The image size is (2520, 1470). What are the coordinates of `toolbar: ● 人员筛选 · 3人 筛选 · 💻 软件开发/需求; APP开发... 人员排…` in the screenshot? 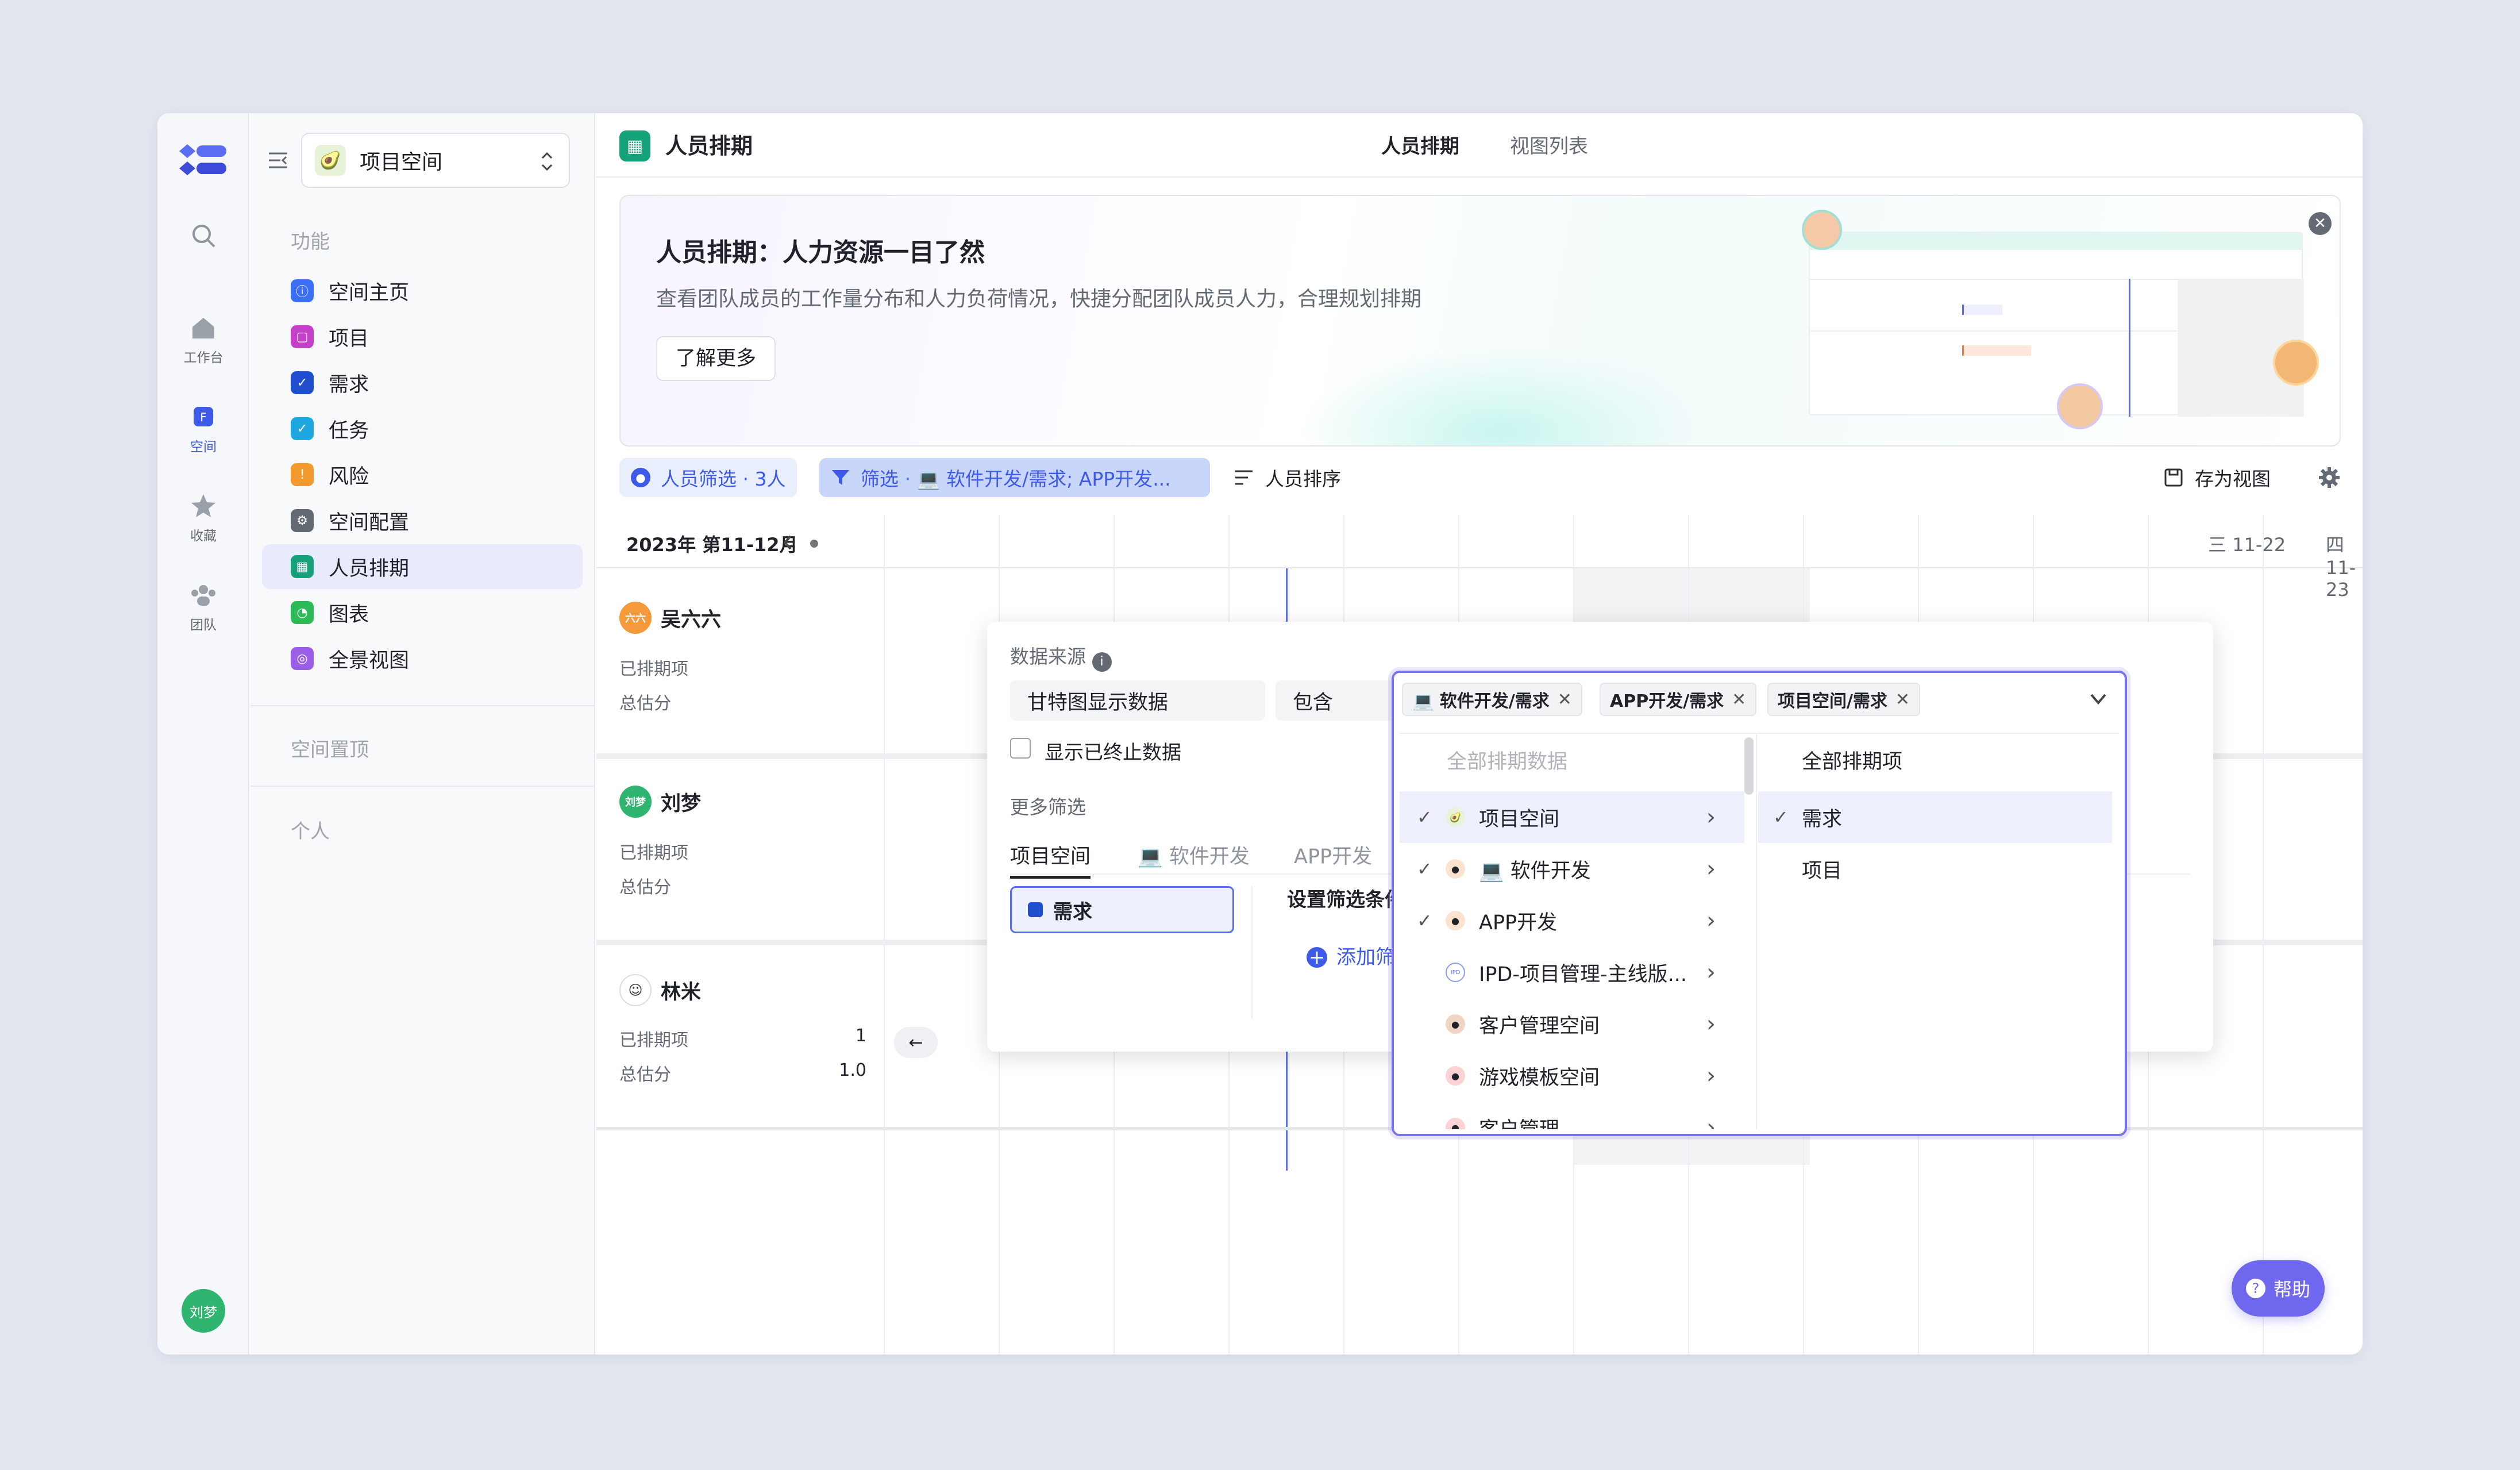 It's located at (1479, 481).